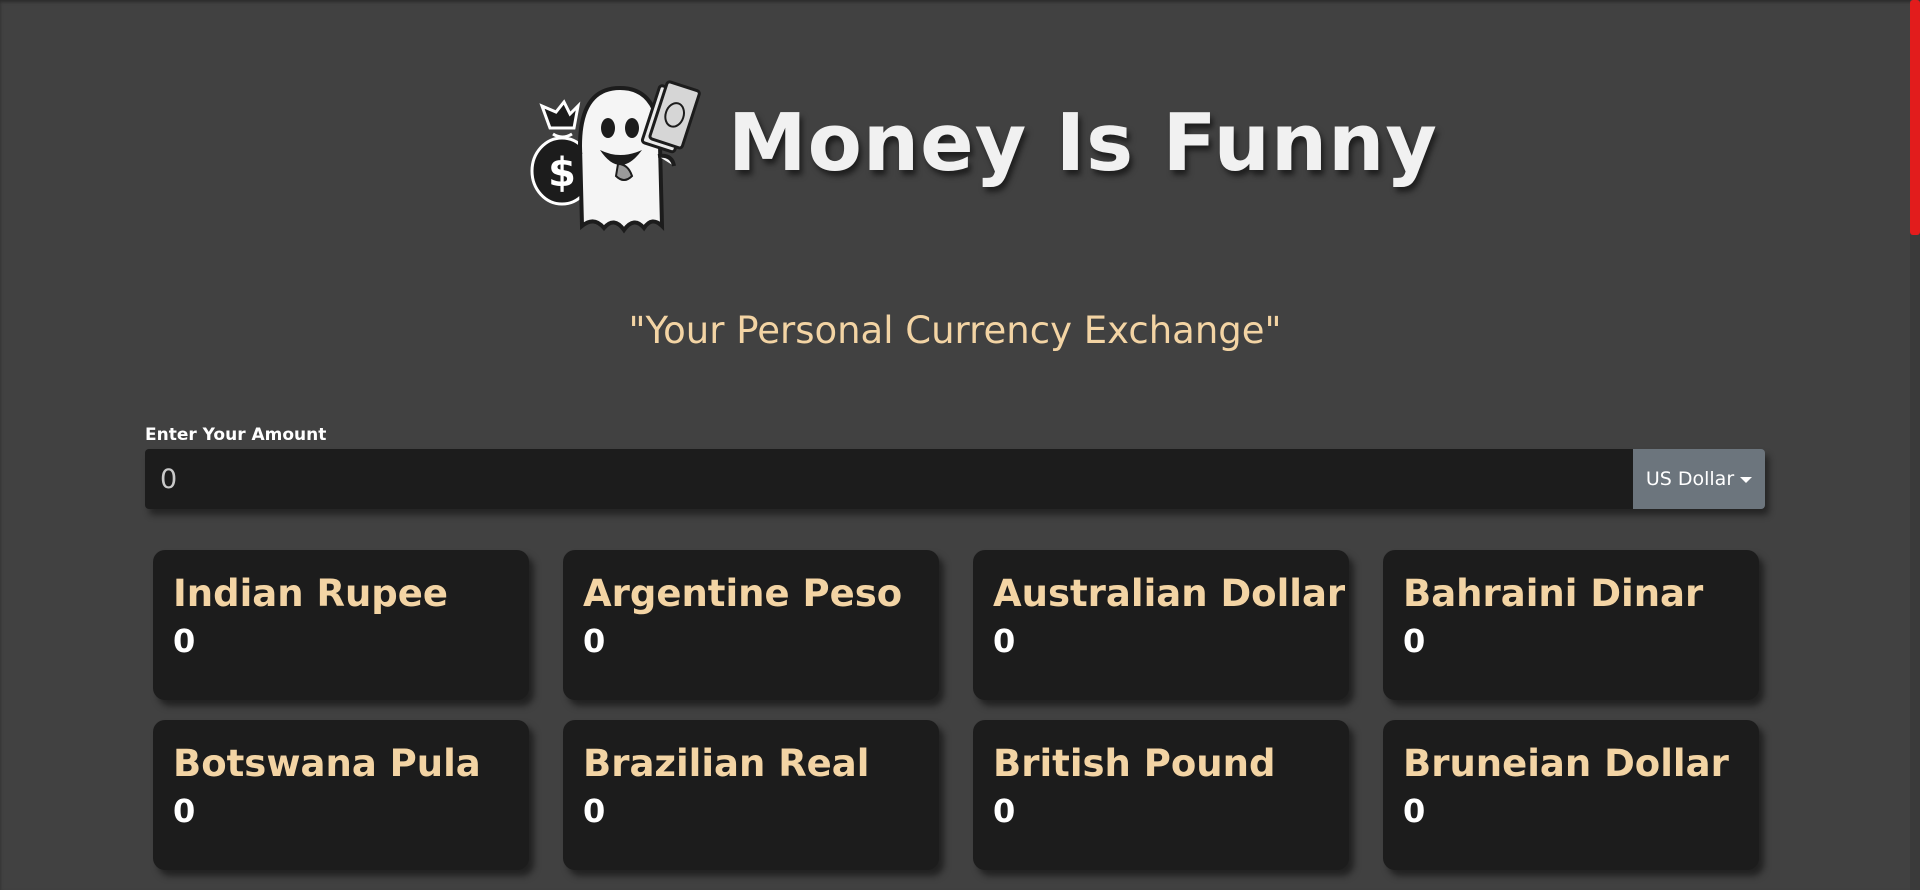  What do you see at coordinates (236, 435) in the screenshot?
I see `amount-label: Enter Your Amount` at bounding box center [236, 435].